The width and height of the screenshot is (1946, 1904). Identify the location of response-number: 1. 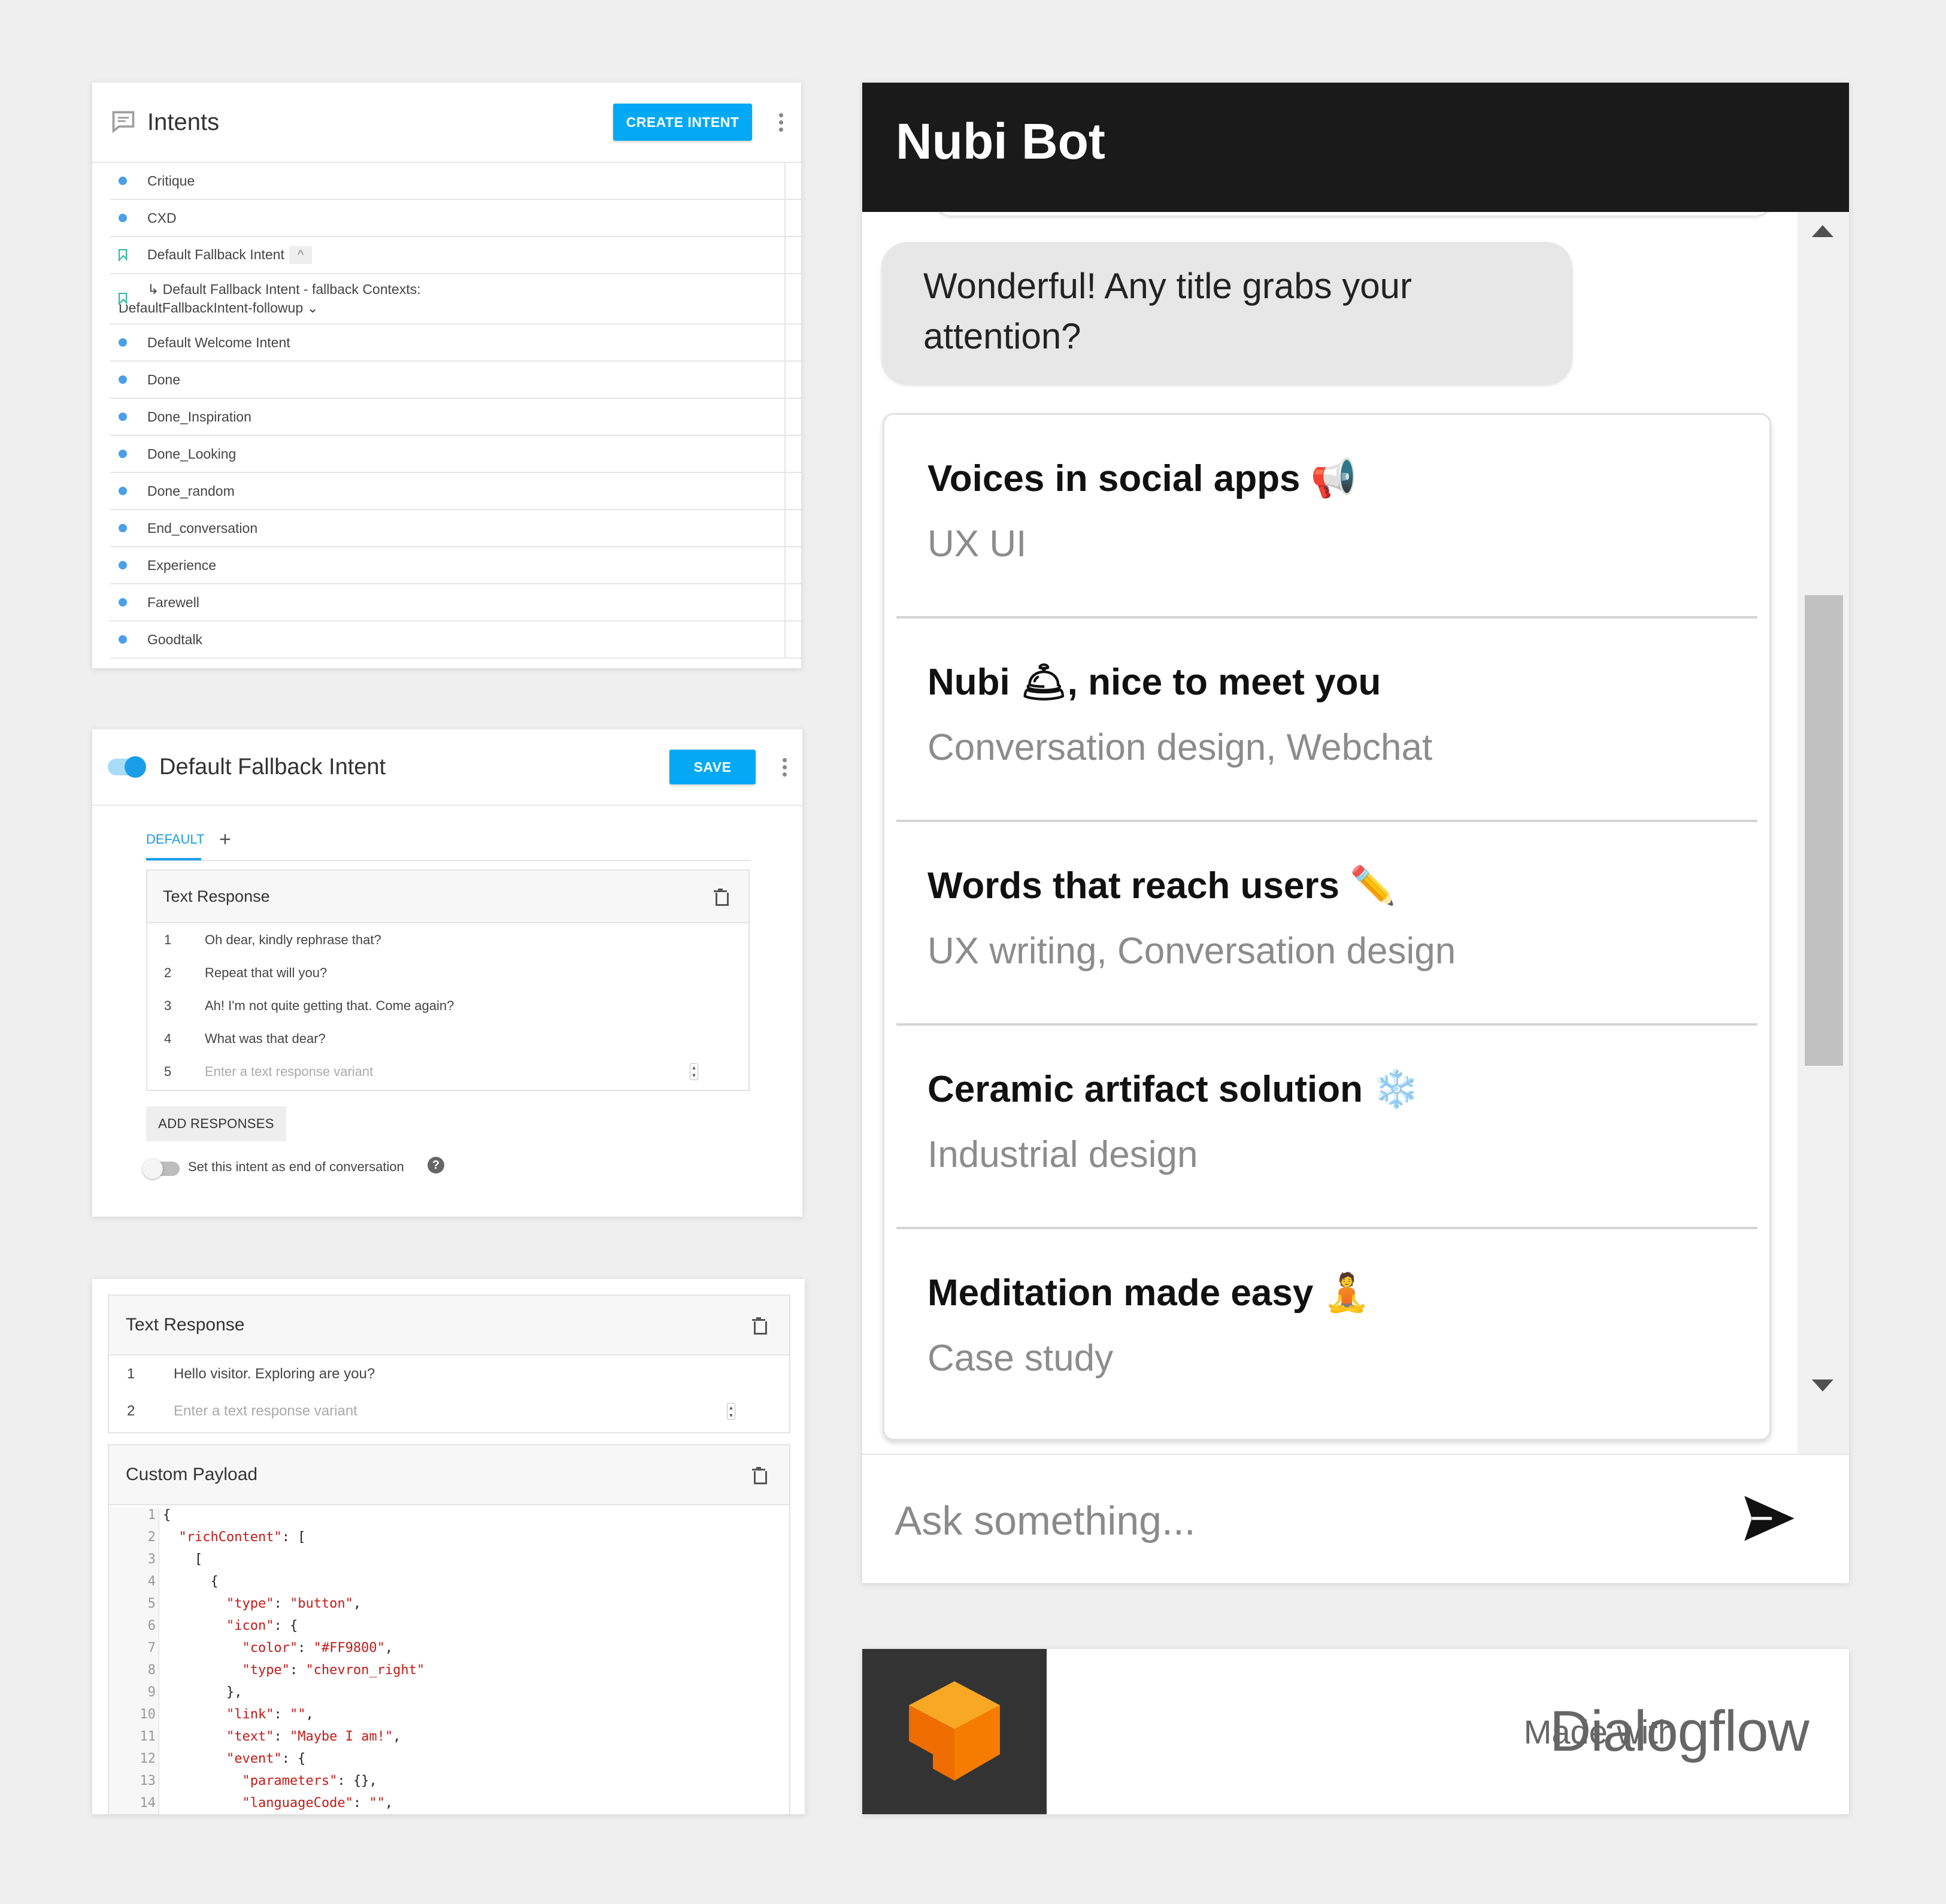
(131, 1374).